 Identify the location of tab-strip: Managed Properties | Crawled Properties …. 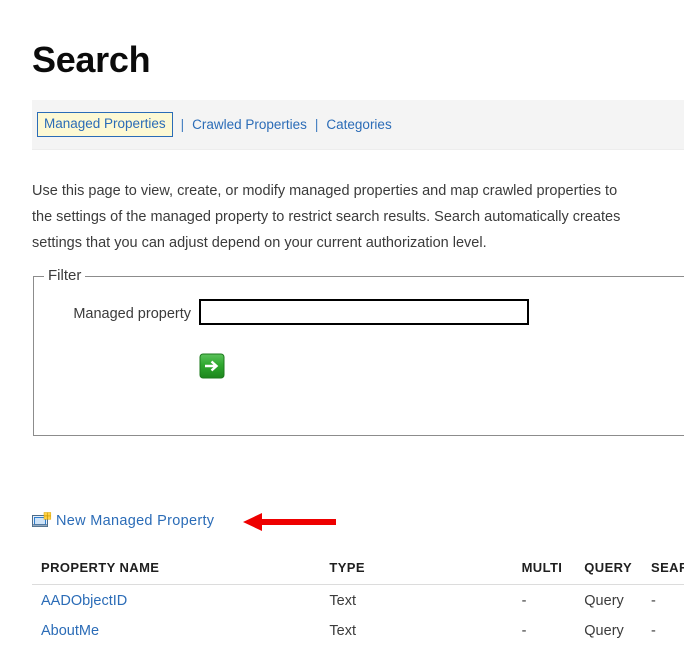
(358, 125).